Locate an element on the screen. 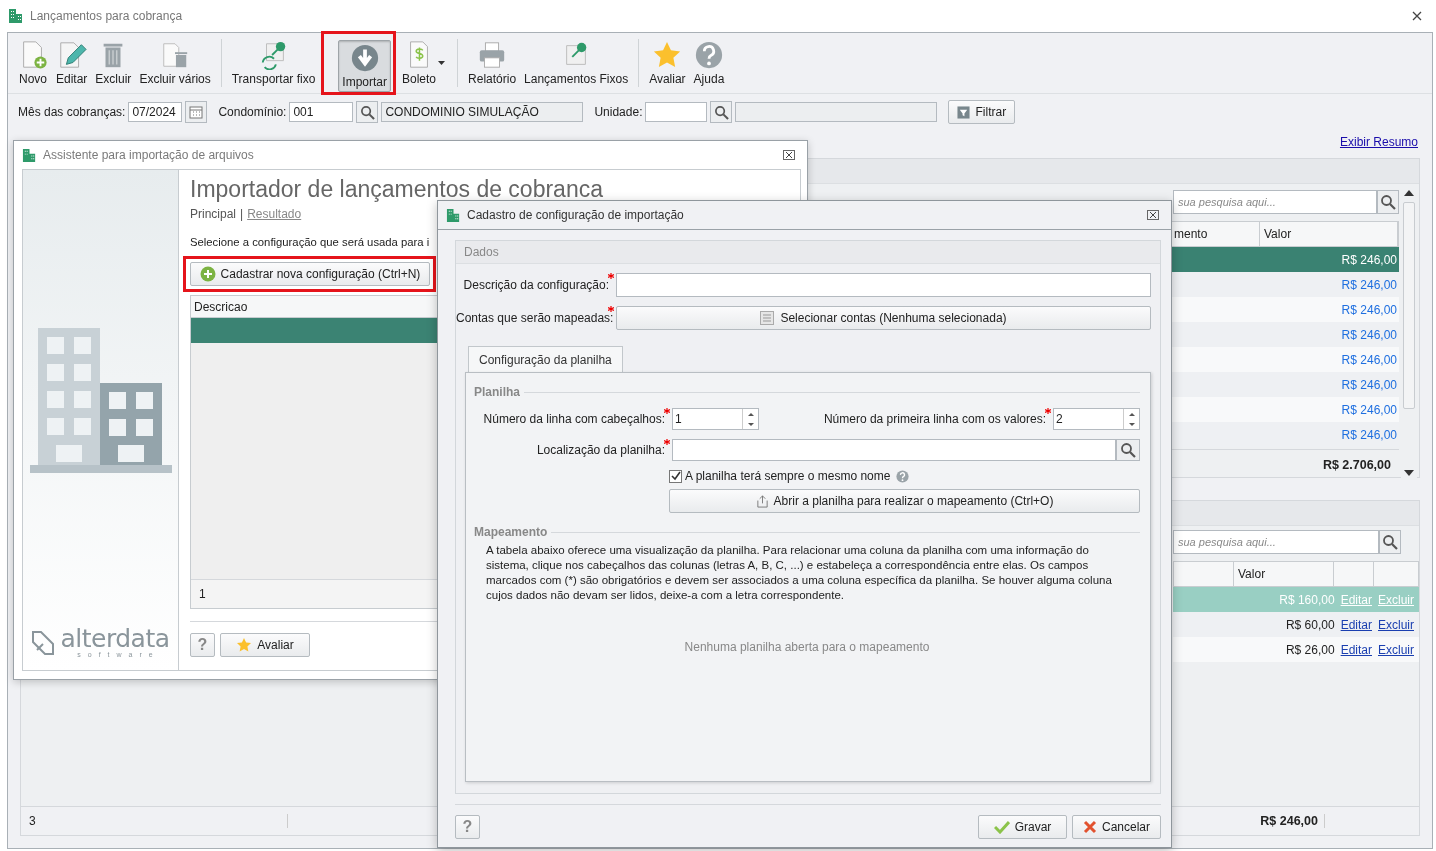  column-header: Descricao is located at coordinates (221, 306).